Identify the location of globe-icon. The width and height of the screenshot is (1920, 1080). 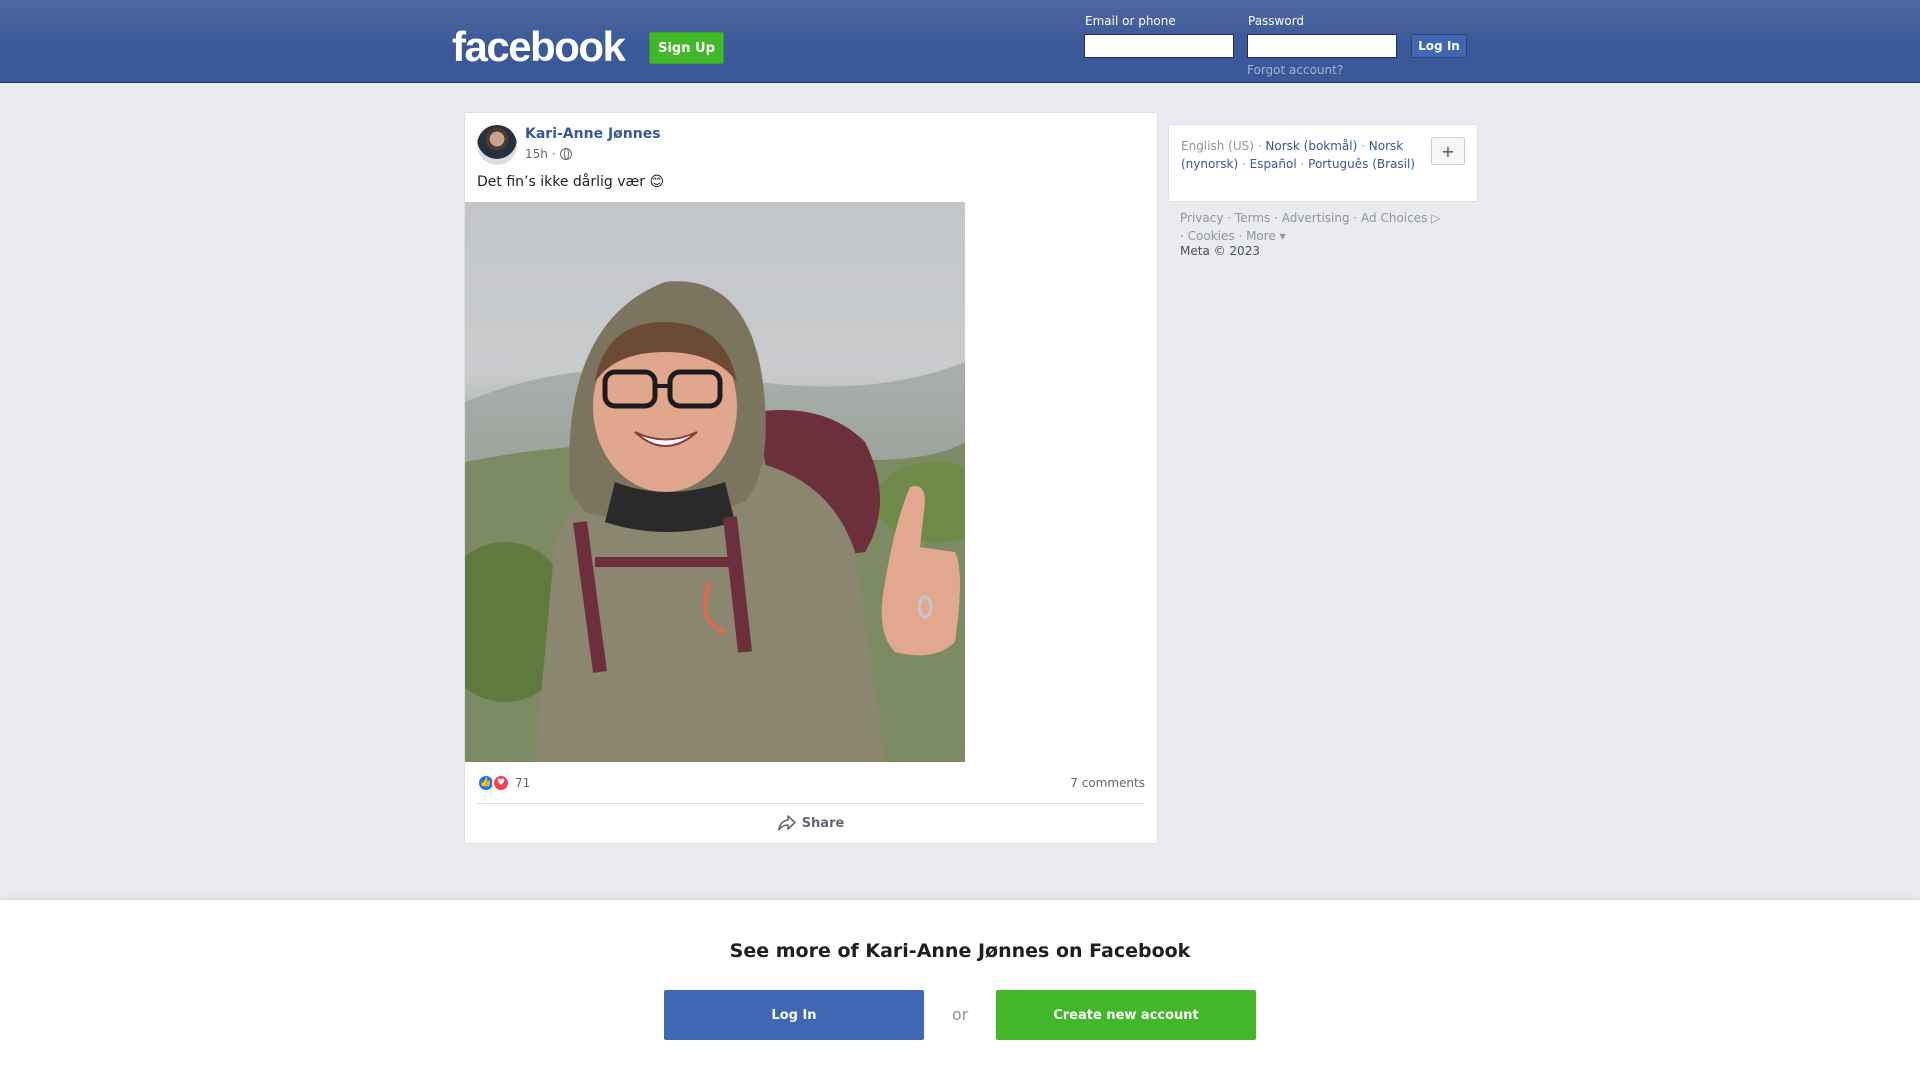
(565, 154).